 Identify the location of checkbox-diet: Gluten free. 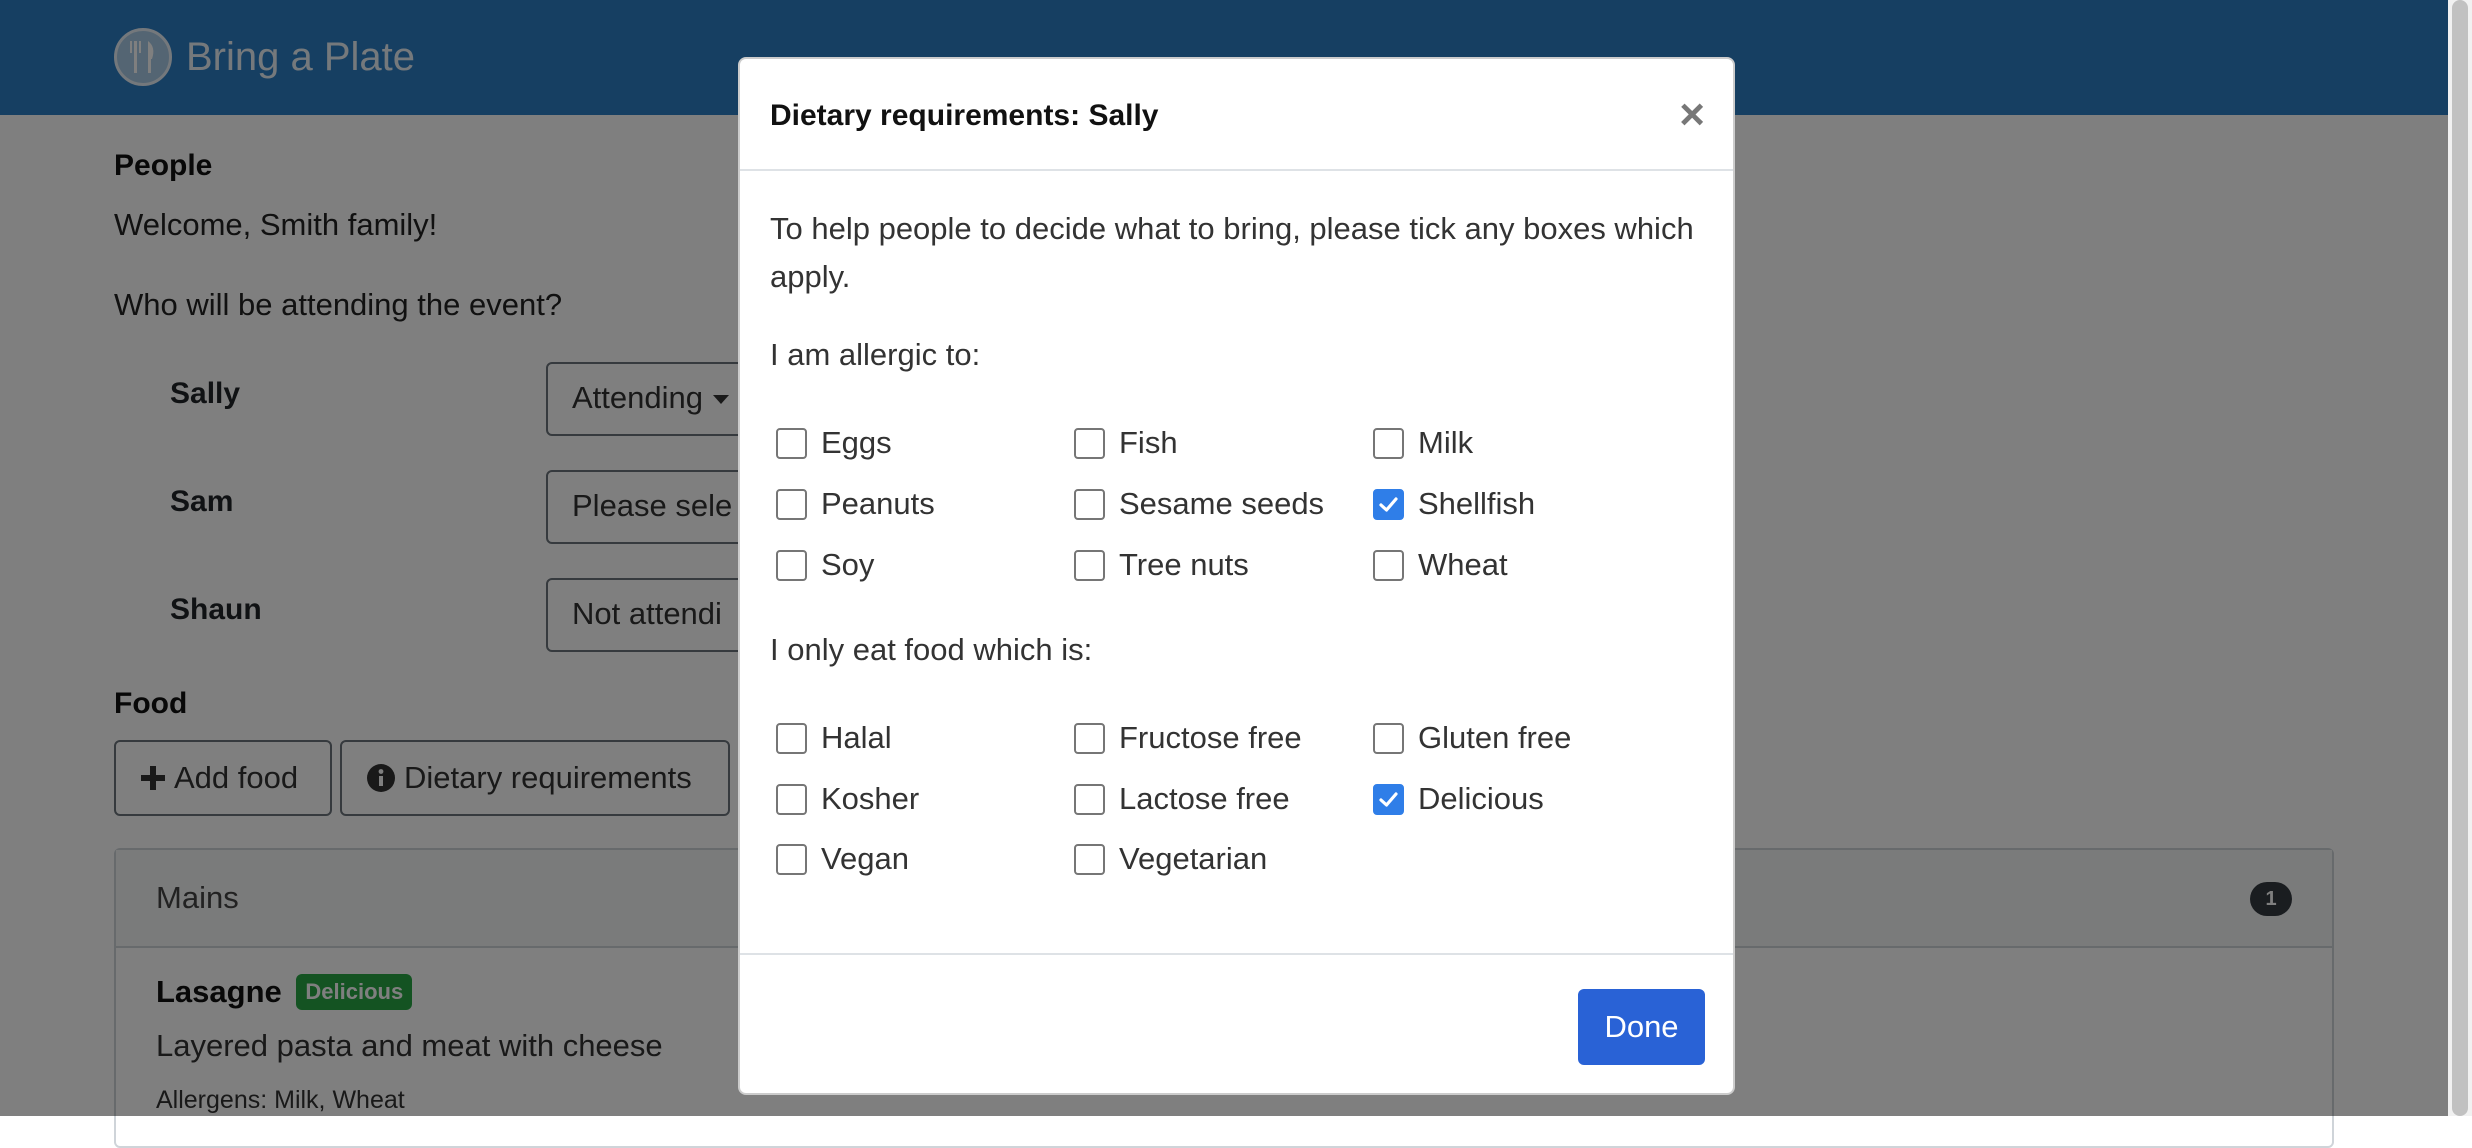
(1472, 738).